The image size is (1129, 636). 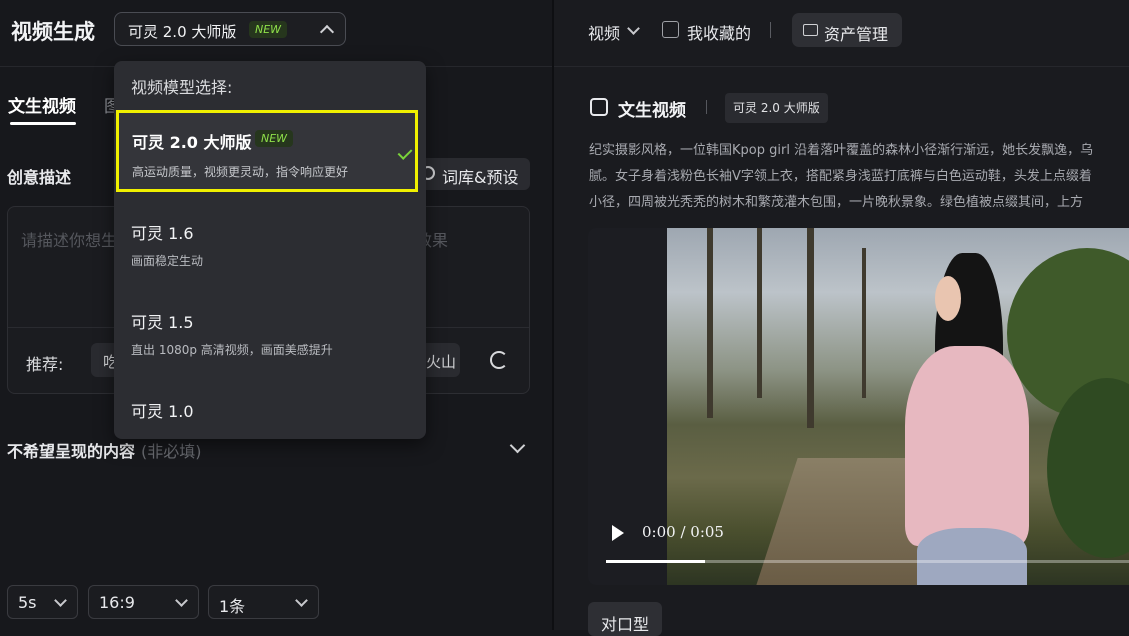 What do you see at coordinates (39, 177) in the screenshot?
I see `creative-label: 创意描述` at bounding box center [39, 177].